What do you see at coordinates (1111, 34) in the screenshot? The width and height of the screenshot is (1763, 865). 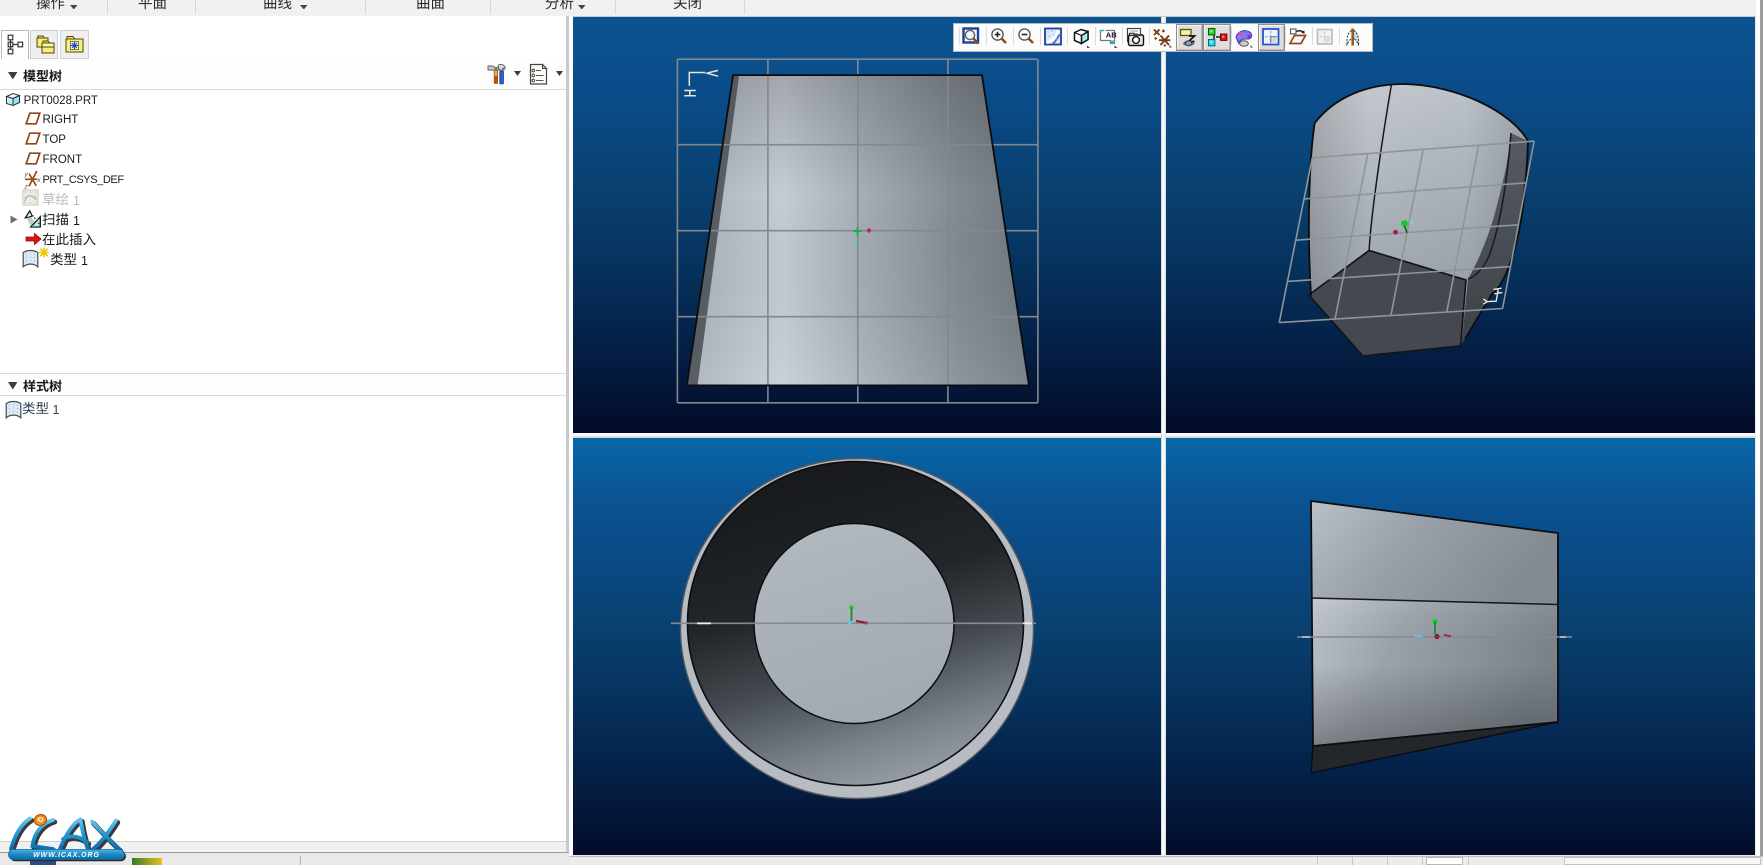 I see `svg-text: AB` at bounding box center [1111, 34].